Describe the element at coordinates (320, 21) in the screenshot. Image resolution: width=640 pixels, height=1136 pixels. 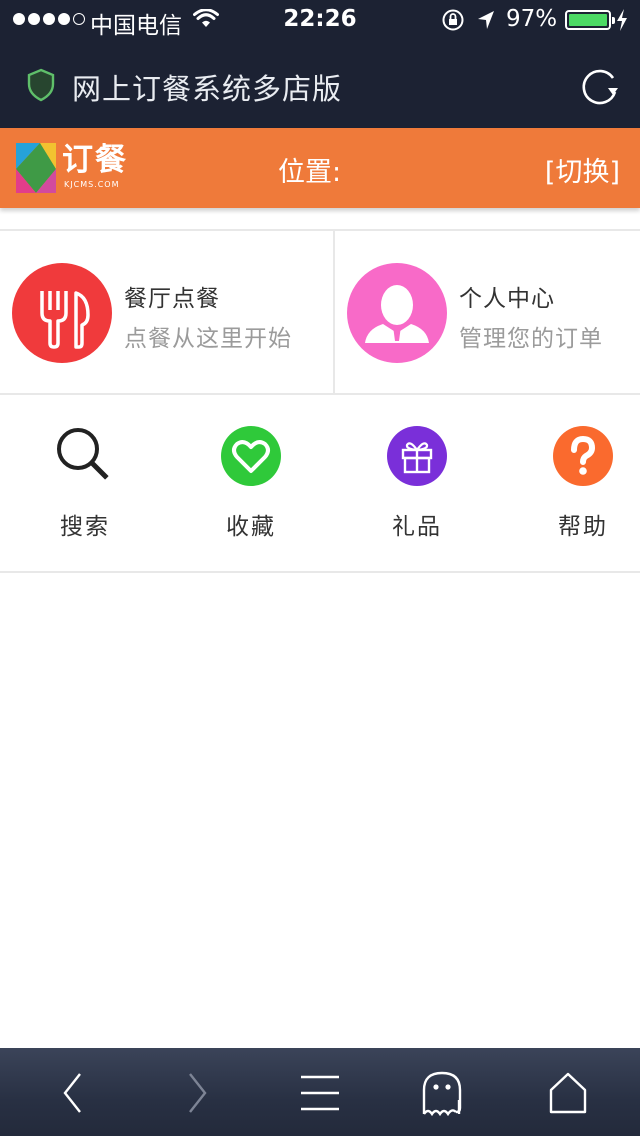
I see `status-bar: 中国电信 22:26 97%` at that location.